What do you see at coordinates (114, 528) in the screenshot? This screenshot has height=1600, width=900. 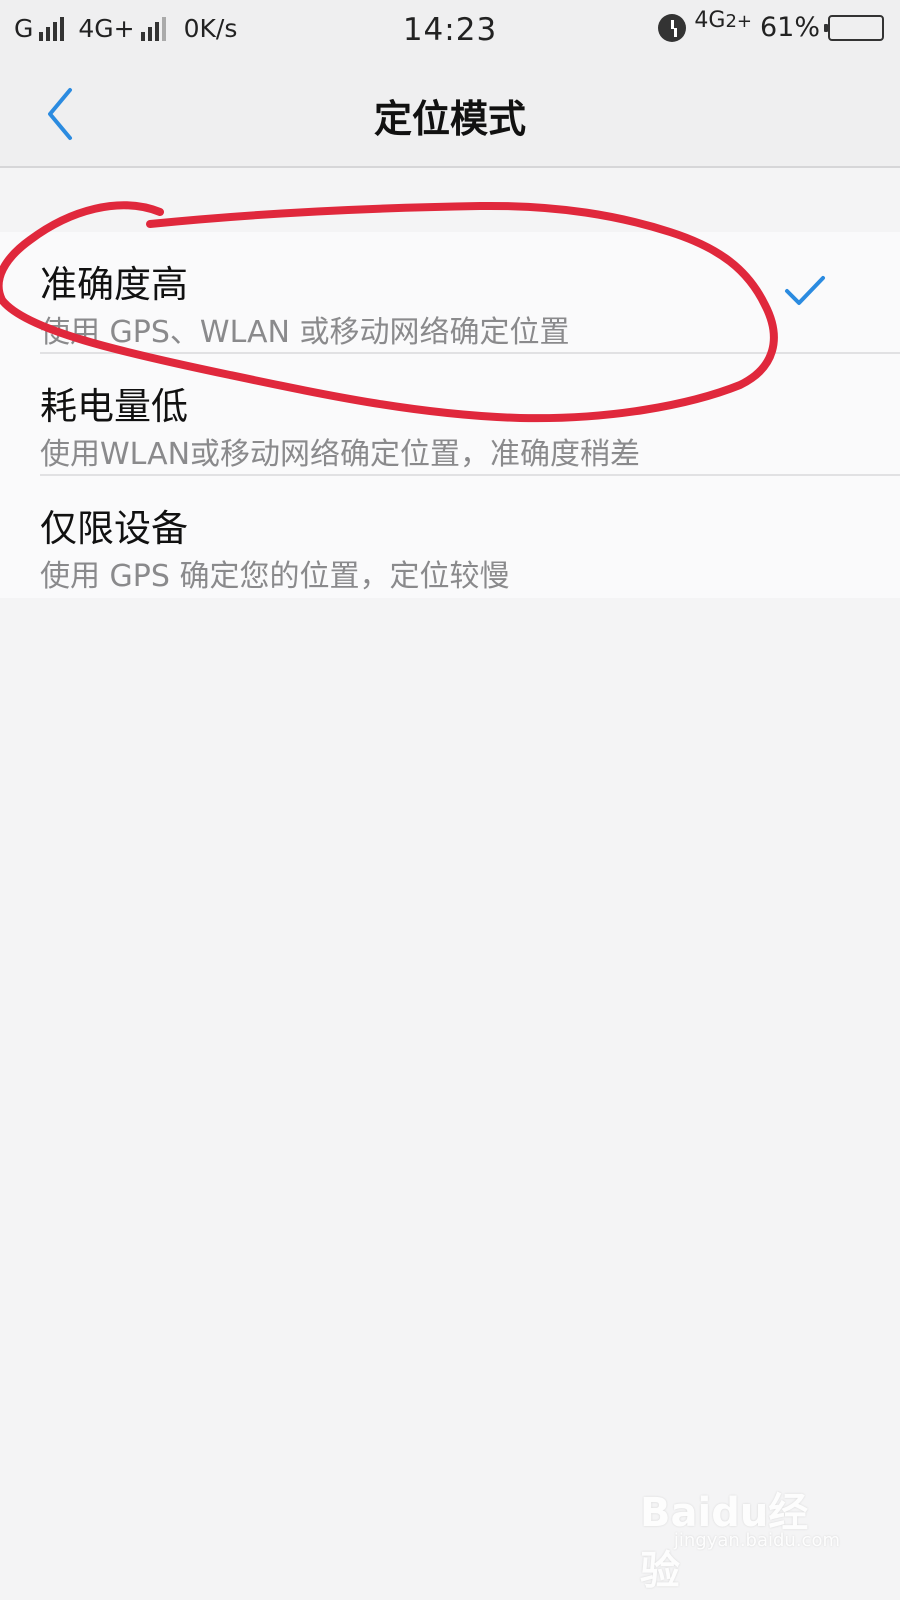 I see `mode-title: 仅限设备` at bounding box center [114, 528].